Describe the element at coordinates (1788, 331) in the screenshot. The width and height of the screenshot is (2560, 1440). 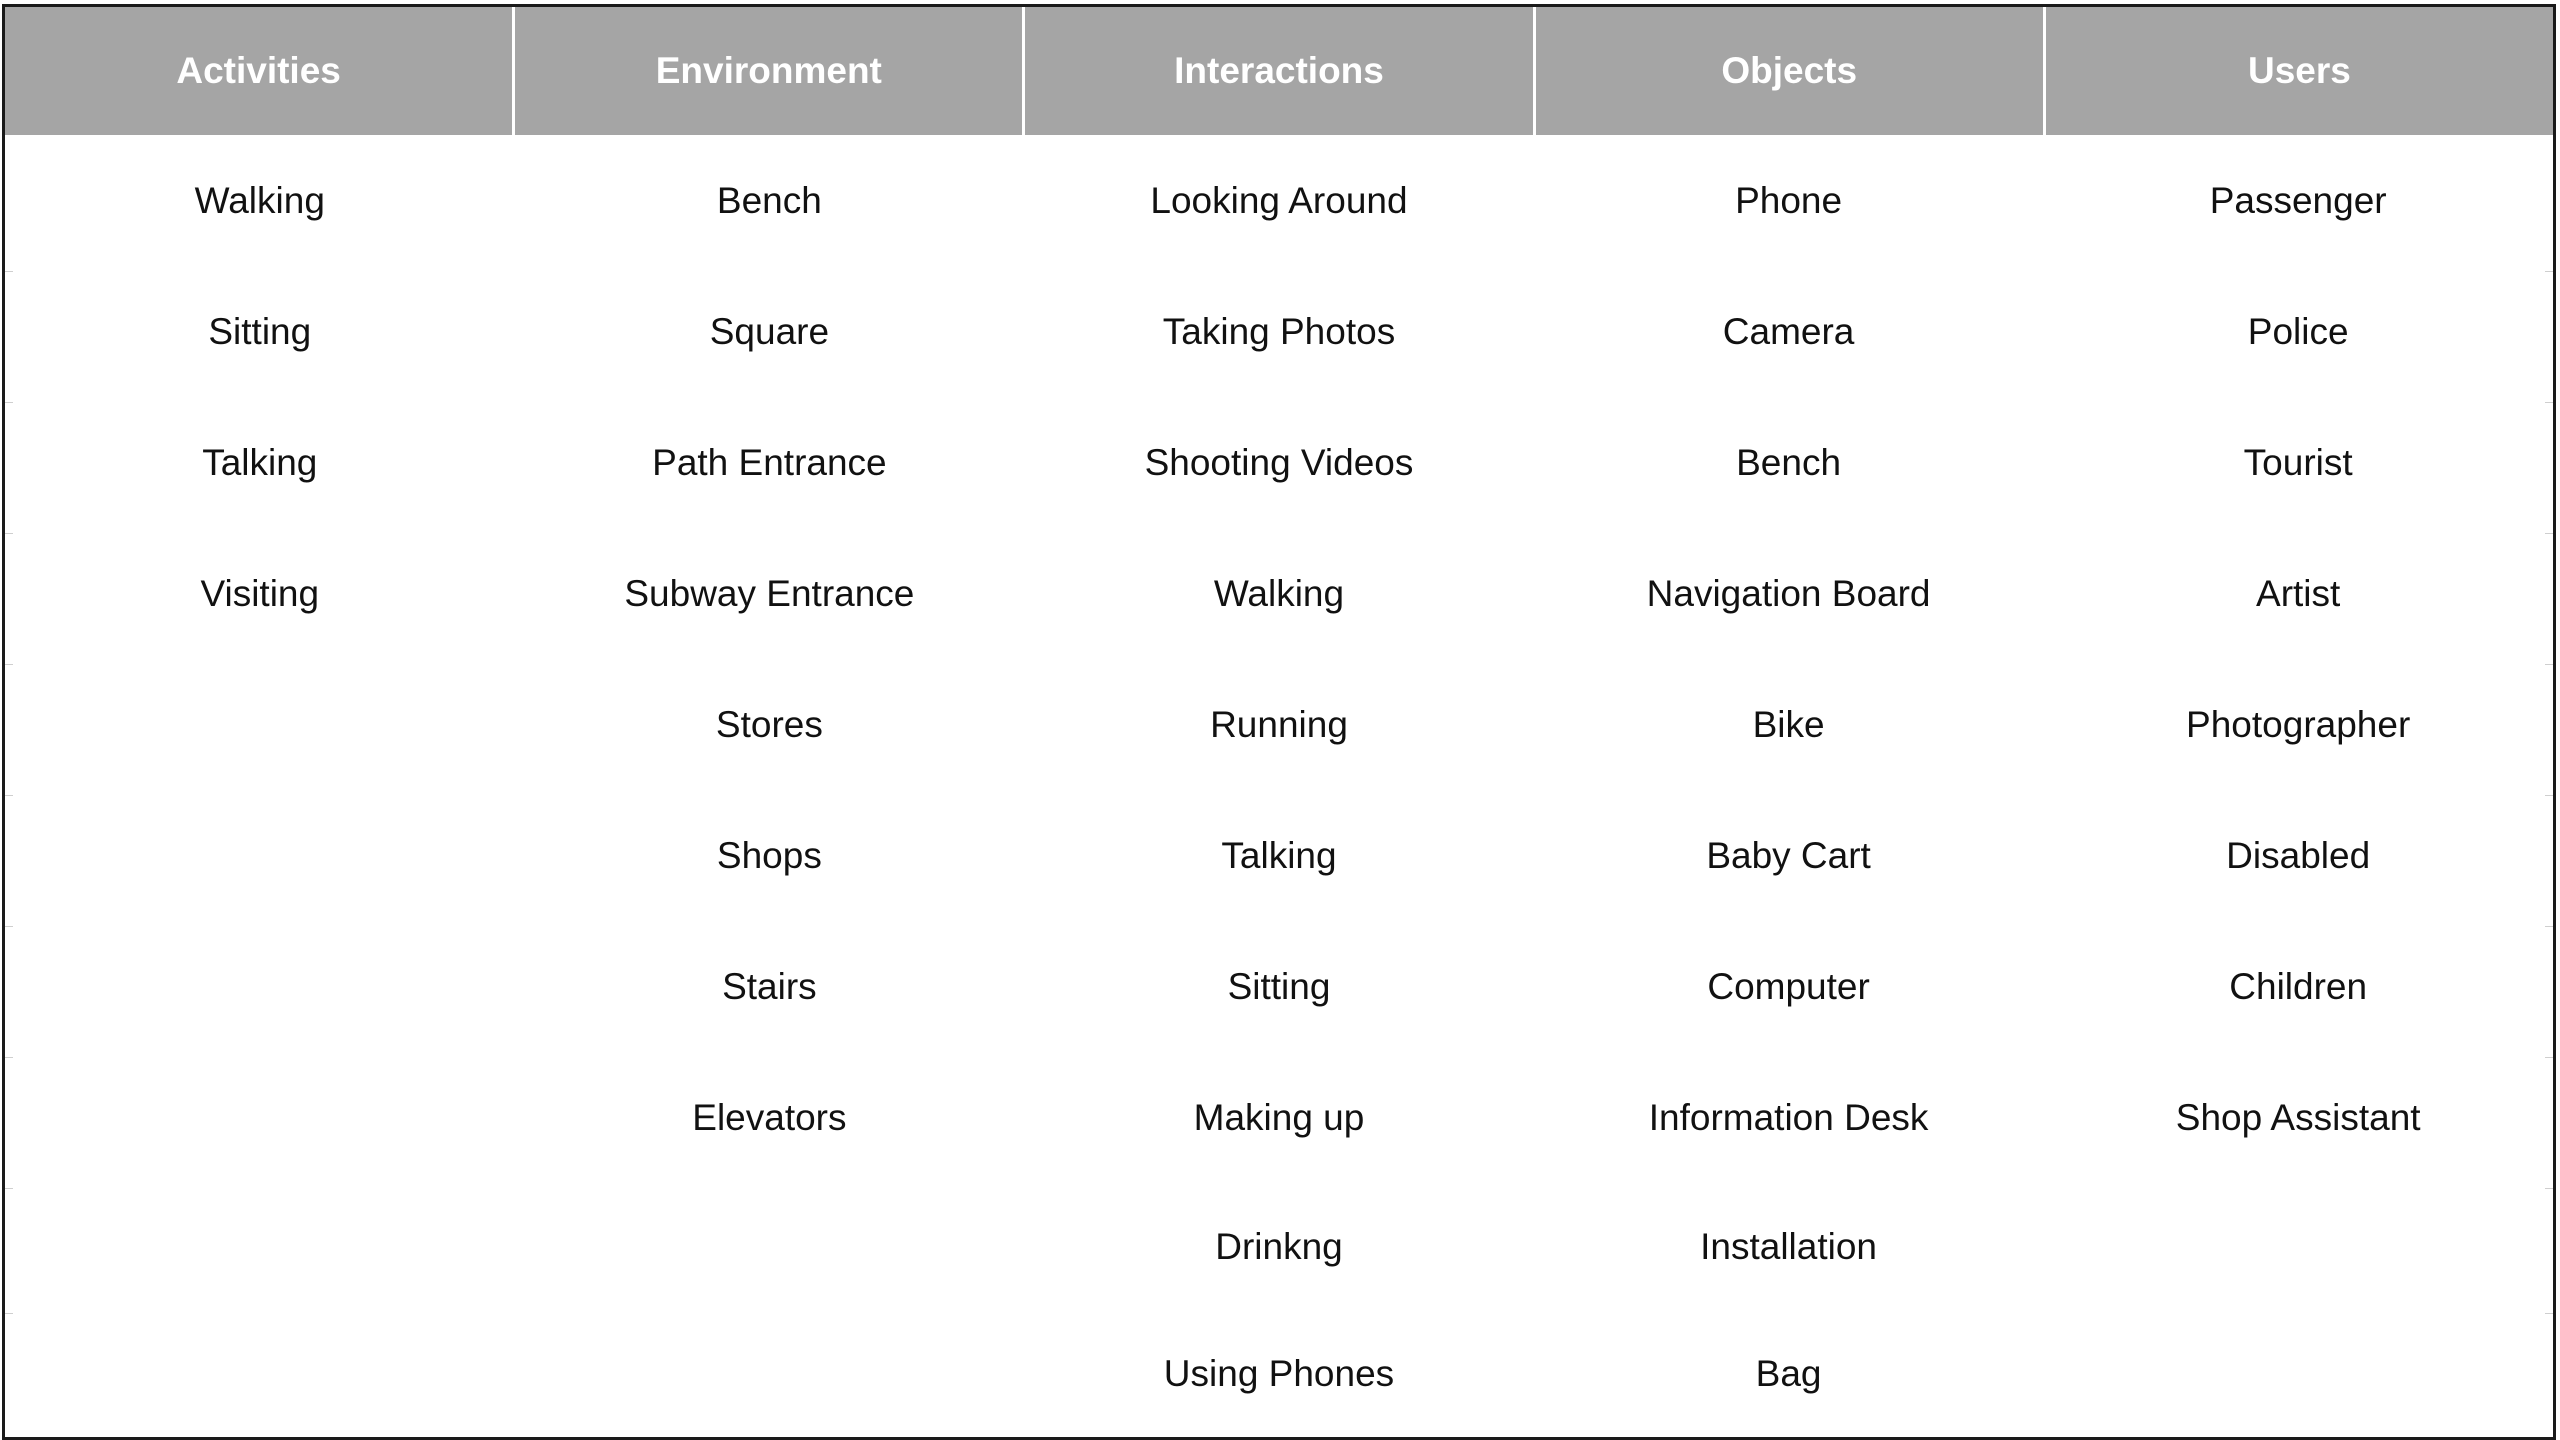
I see `table-cell: Camera` at that location.